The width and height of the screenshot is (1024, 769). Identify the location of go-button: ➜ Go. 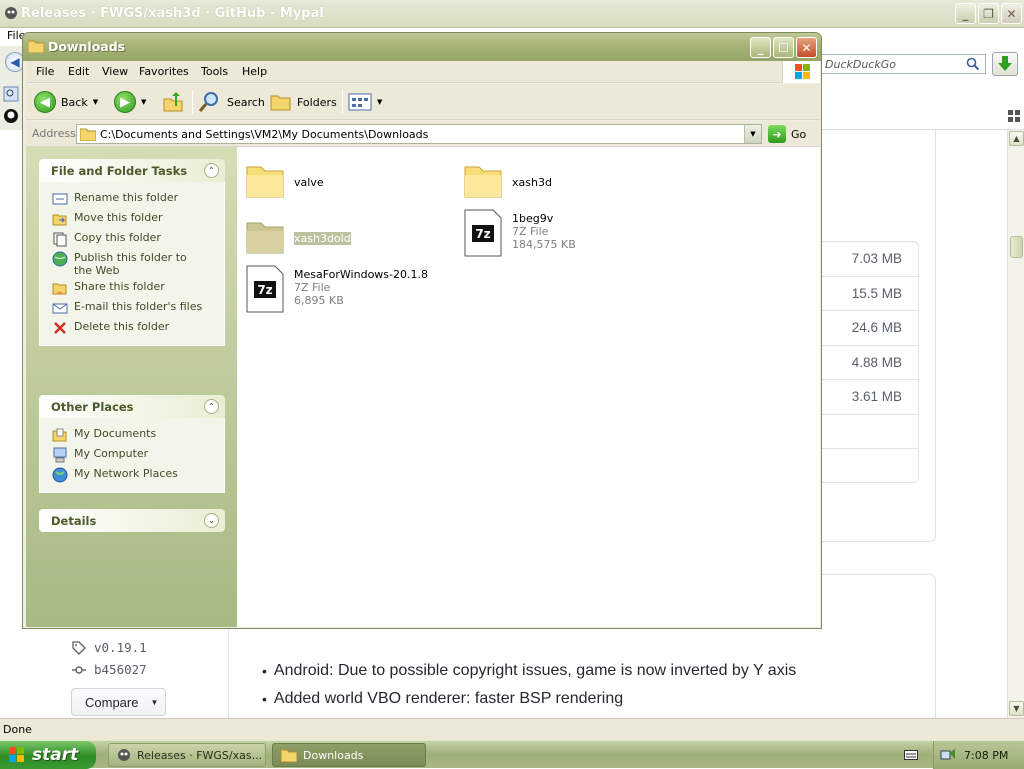
(787, 134).